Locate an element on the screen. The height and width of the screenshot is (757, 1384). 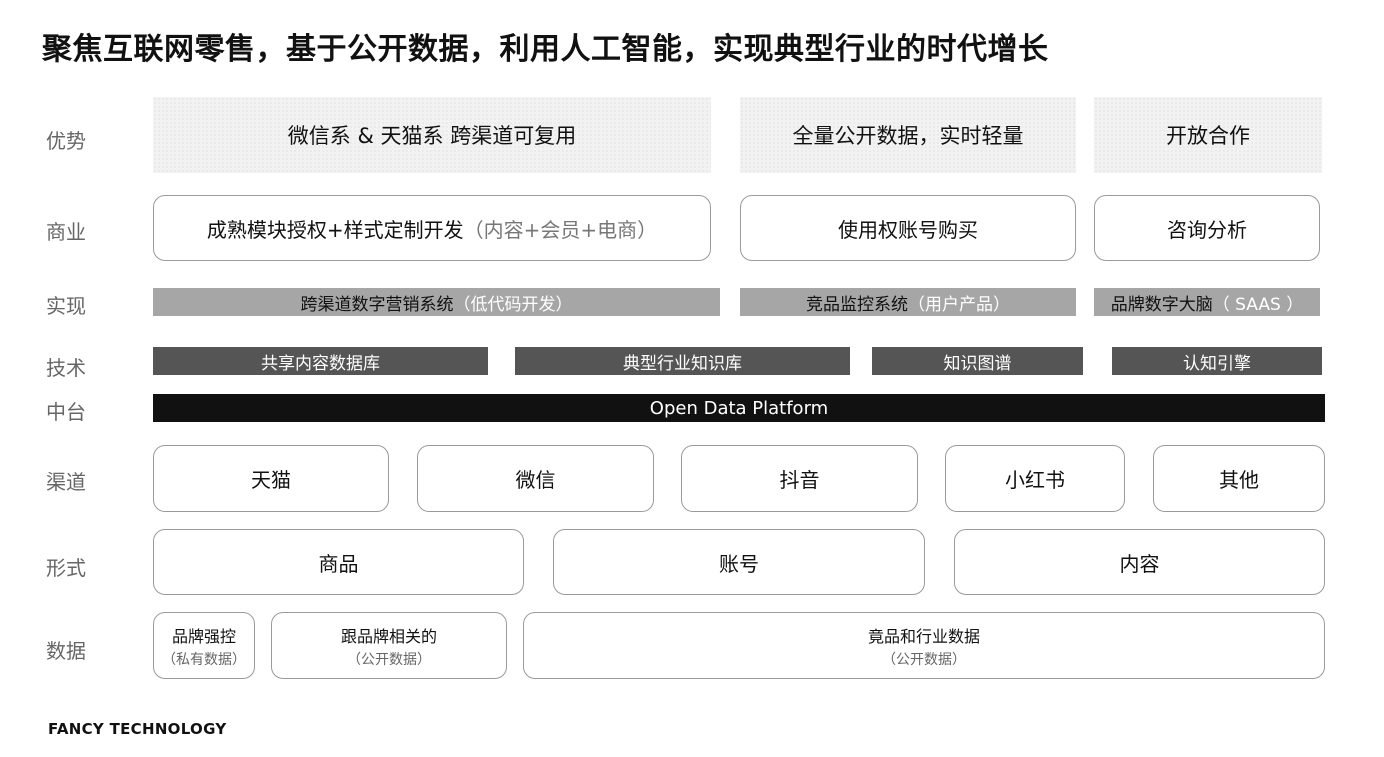
open-data-platform-bar: Open Data Platform is located at coordinates (739, 408).